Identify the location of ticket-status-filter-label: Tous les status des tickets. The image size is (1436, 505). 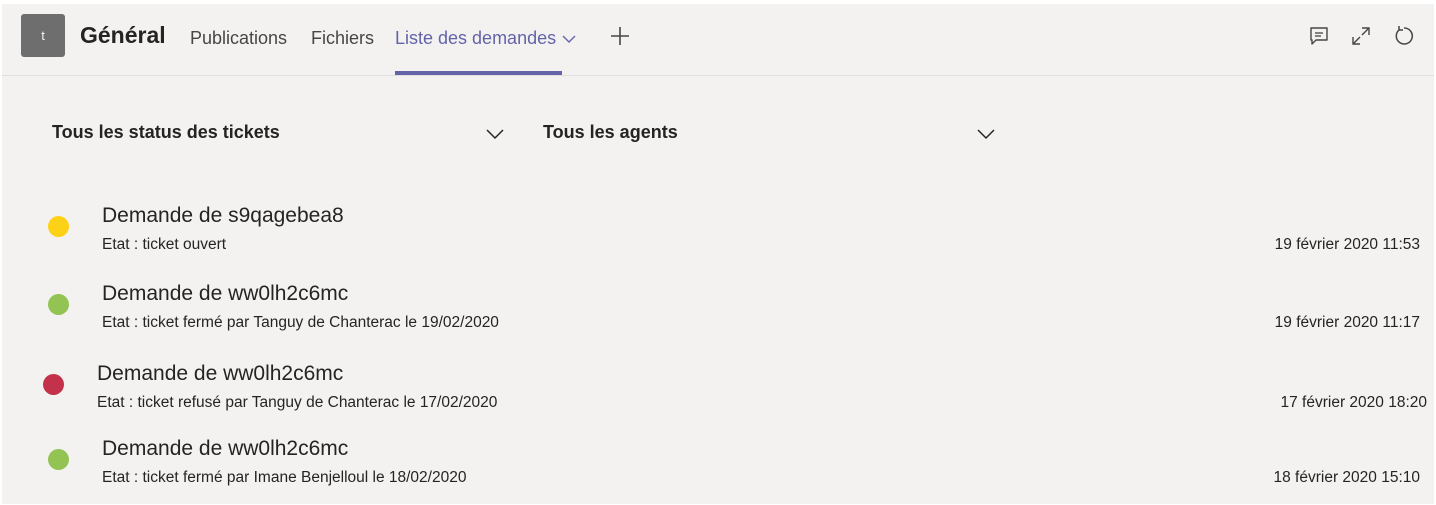
(166, 132).